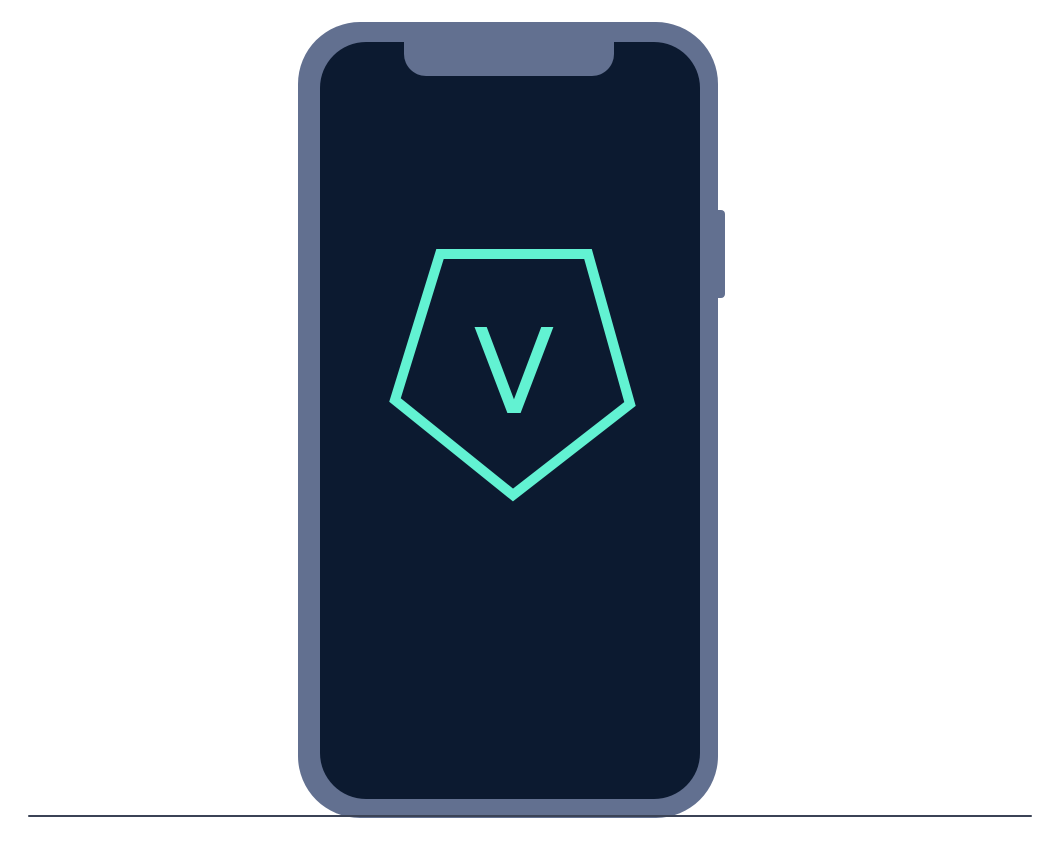  Describe the element at coordinates (514, 372) in the screenshot. I see `logo-letter: V` at that location.